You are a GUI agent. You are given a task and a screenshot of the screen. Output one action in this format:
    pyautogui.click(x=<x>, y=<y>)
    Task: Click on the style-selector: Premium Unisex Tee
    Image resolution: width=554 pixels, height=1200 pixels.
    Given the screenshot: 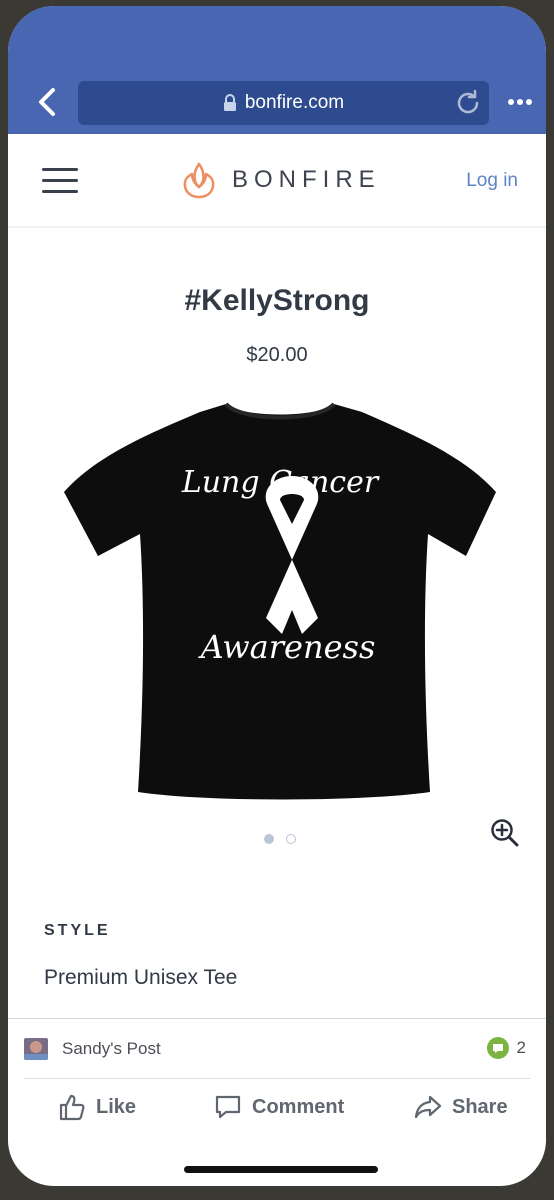 What is the action you would take?
    pyautogui.click(x=140, y=978)
    